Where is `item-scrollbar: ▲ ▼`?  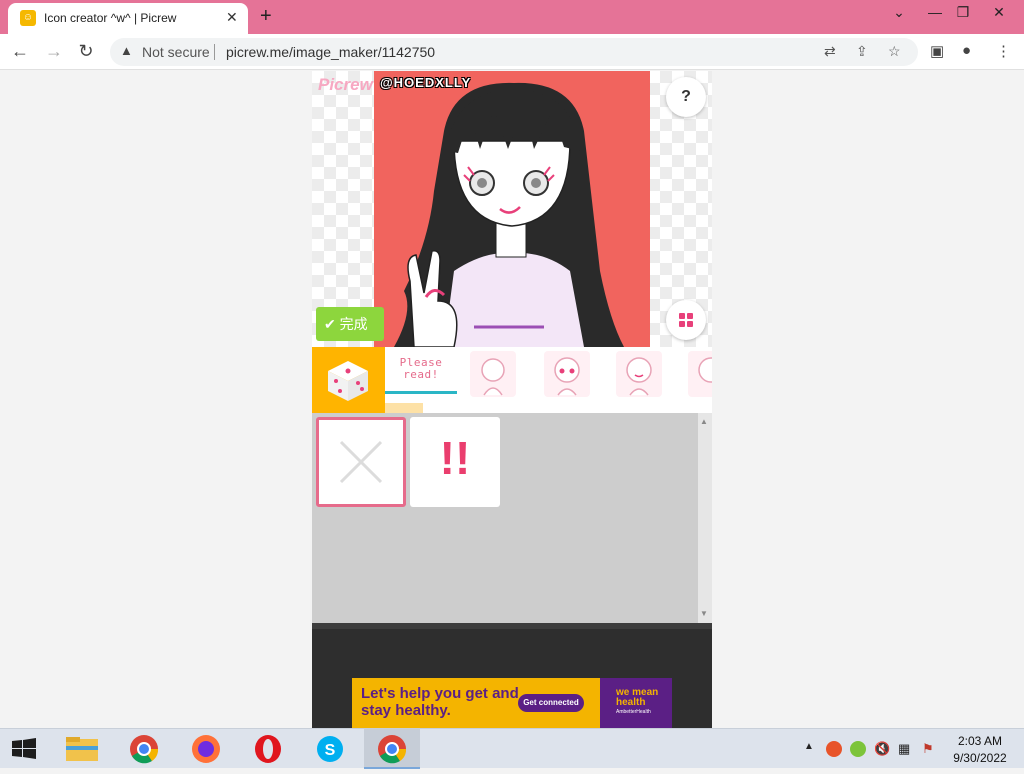
item-scrollbar: ▲ ▼ is located at coordinates (705, 518).